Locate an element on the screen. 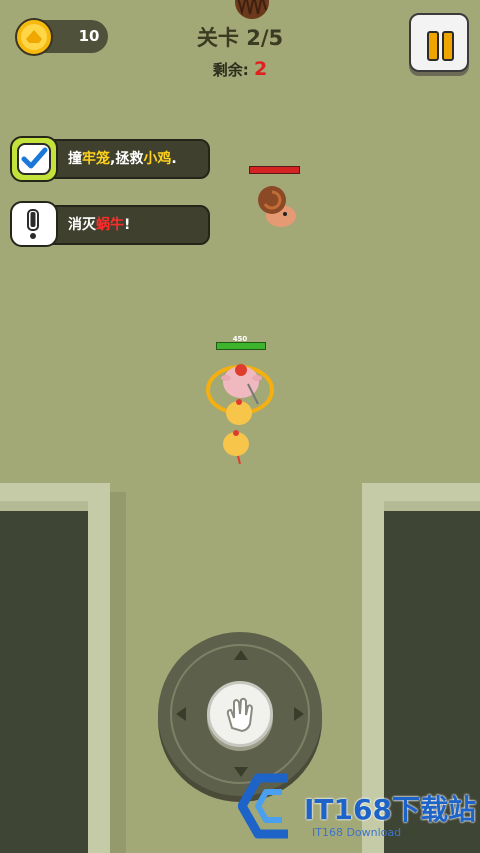 The image size is (480, 853). check-icon is located at coordinates (34, 159).